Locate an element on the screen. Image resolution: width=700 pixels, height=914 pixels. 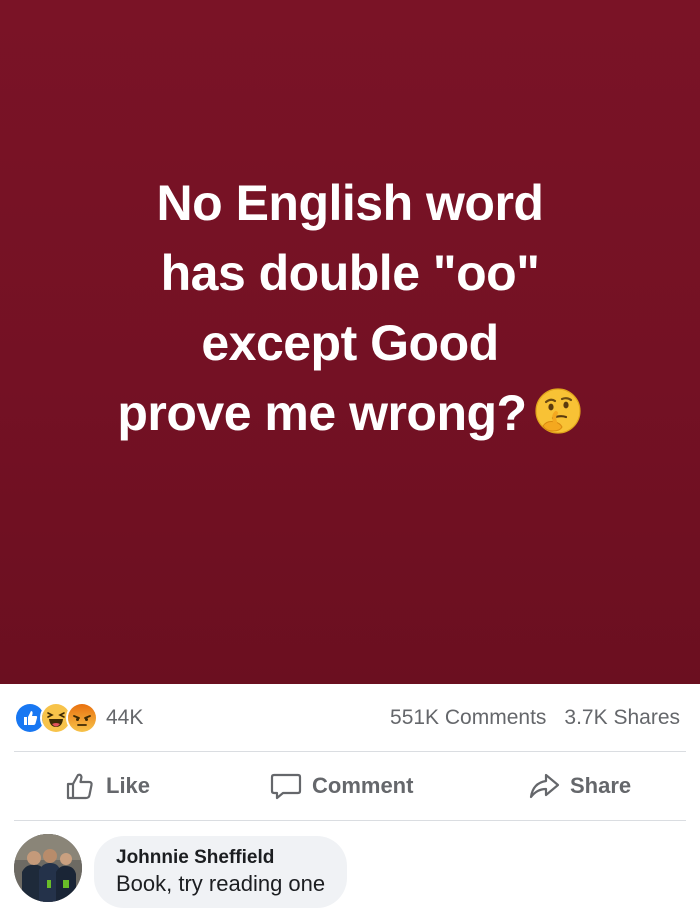
angry-reaction-icon is located at coordinates (82, 718).